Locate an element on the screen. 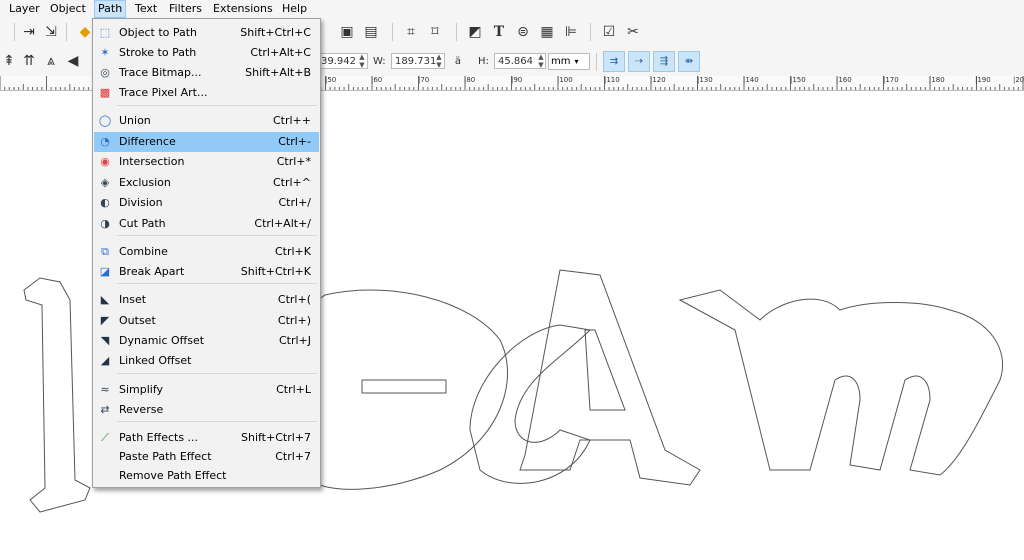  menu-item-label: Intersection is located at coordinates (152, 161).